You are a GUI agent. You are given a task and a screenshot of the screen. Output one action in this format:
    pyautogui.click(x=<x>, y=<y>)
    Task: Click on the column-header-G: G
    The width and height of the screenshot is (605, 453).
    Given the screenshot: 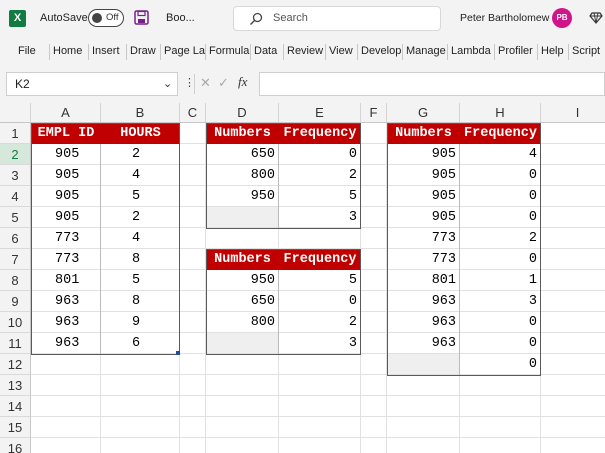 What is the action you would take?
    pyautogui.click(x=423, y=113)
    